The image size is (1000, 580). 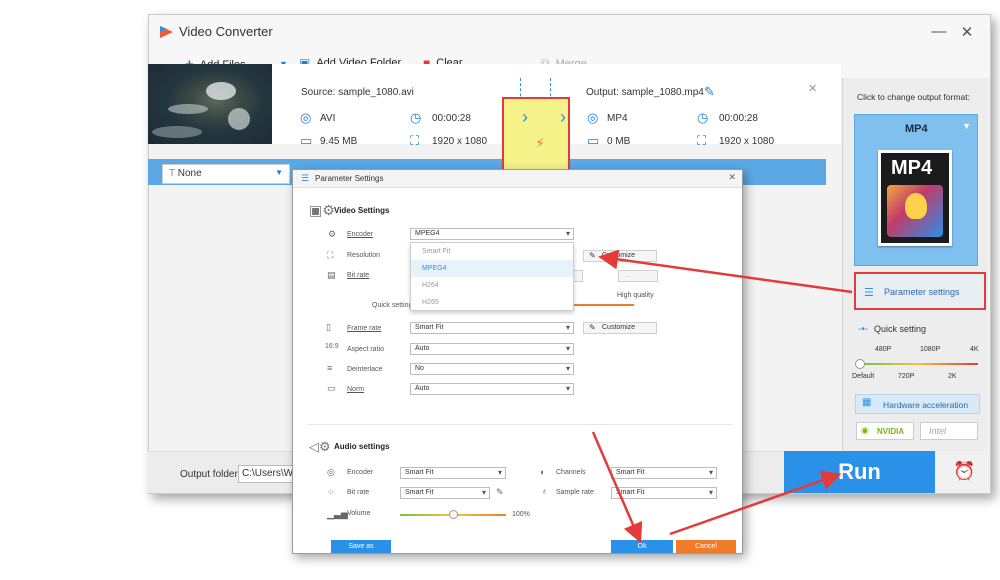 What do you see at coordinates (492, 349) in the screenshot?
I see `aspect-ratio-select: Auto` at bounding box center [492, 349].